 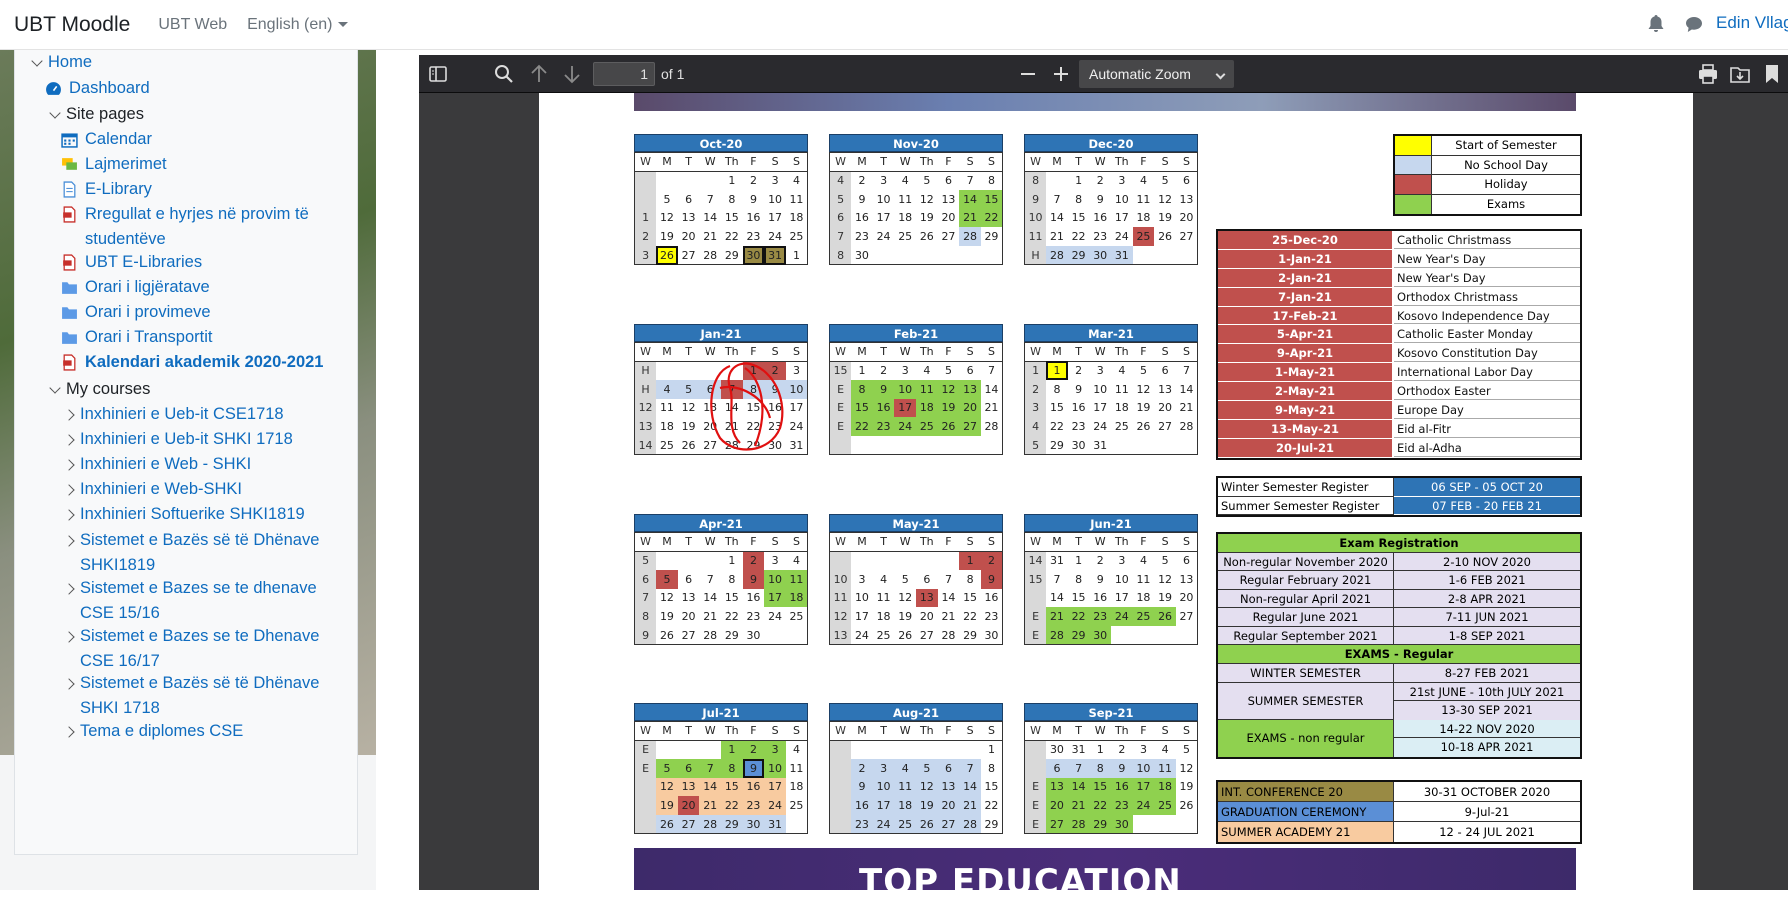 What do you see at coordinates (753, 370) in the screenshot?
I see `day-cell: 1` at bounding box center [753, 370].